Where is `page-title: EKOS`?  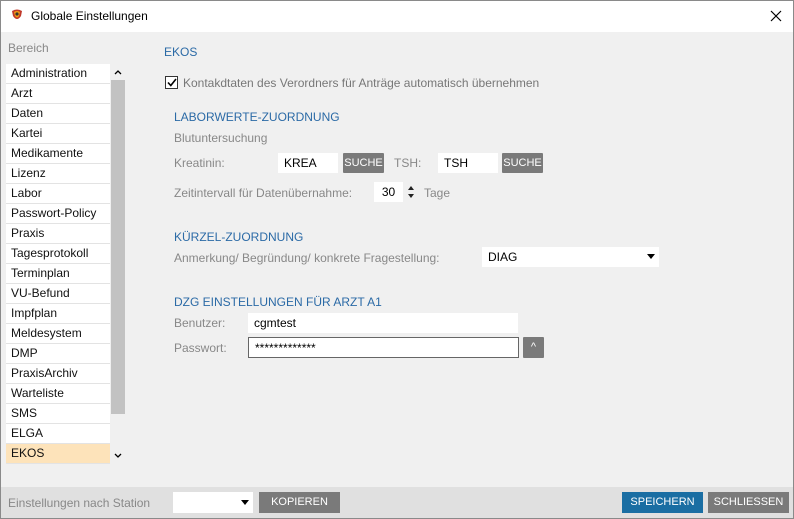
page-title: EKOS is located at coordinates (181, 52).